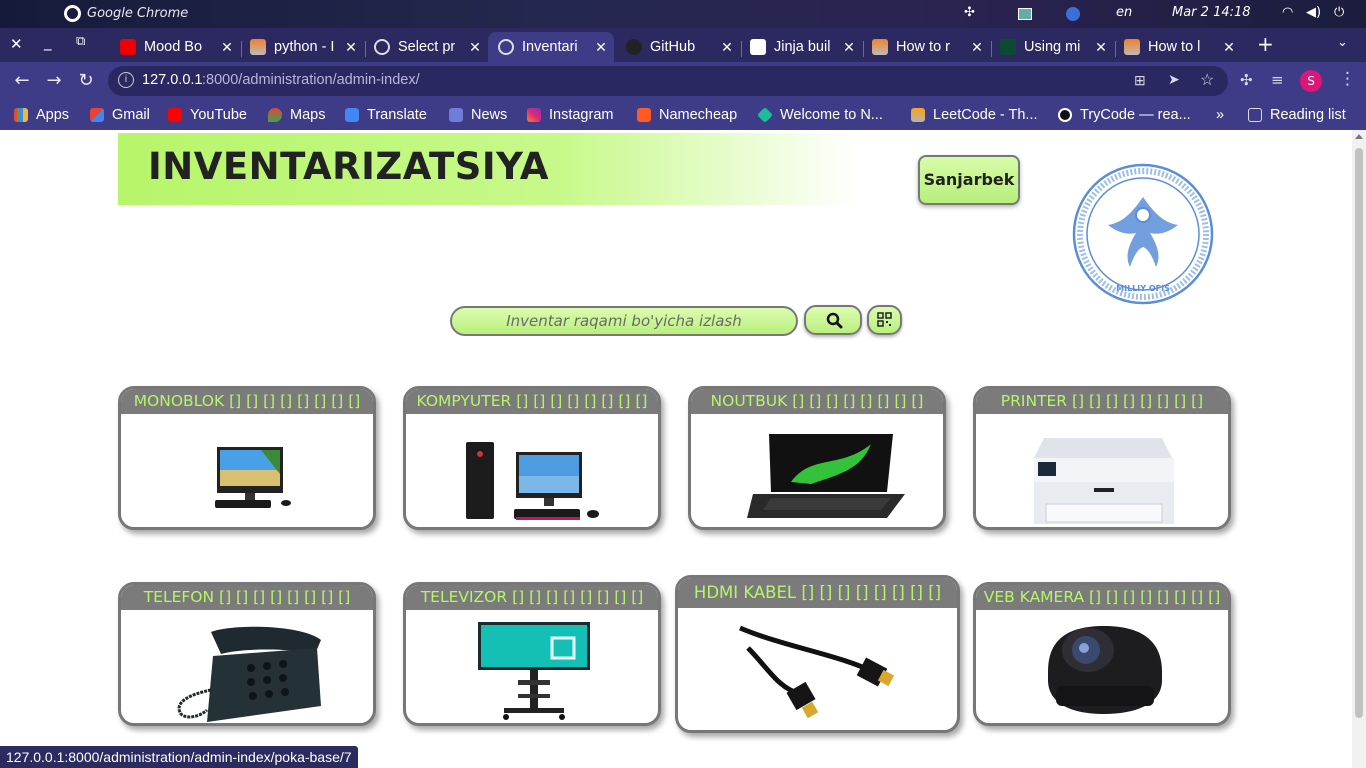  I want to click on page-scrollbar, so click(1359, 449).